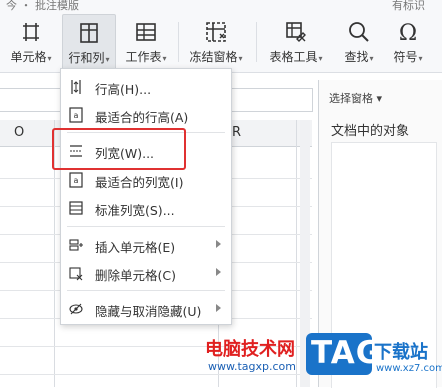 Image resolution: width=442 pixels, height=388 pixels. I want to click on top-tab-text: 今 ・ 批注模版, so click(42, 6).